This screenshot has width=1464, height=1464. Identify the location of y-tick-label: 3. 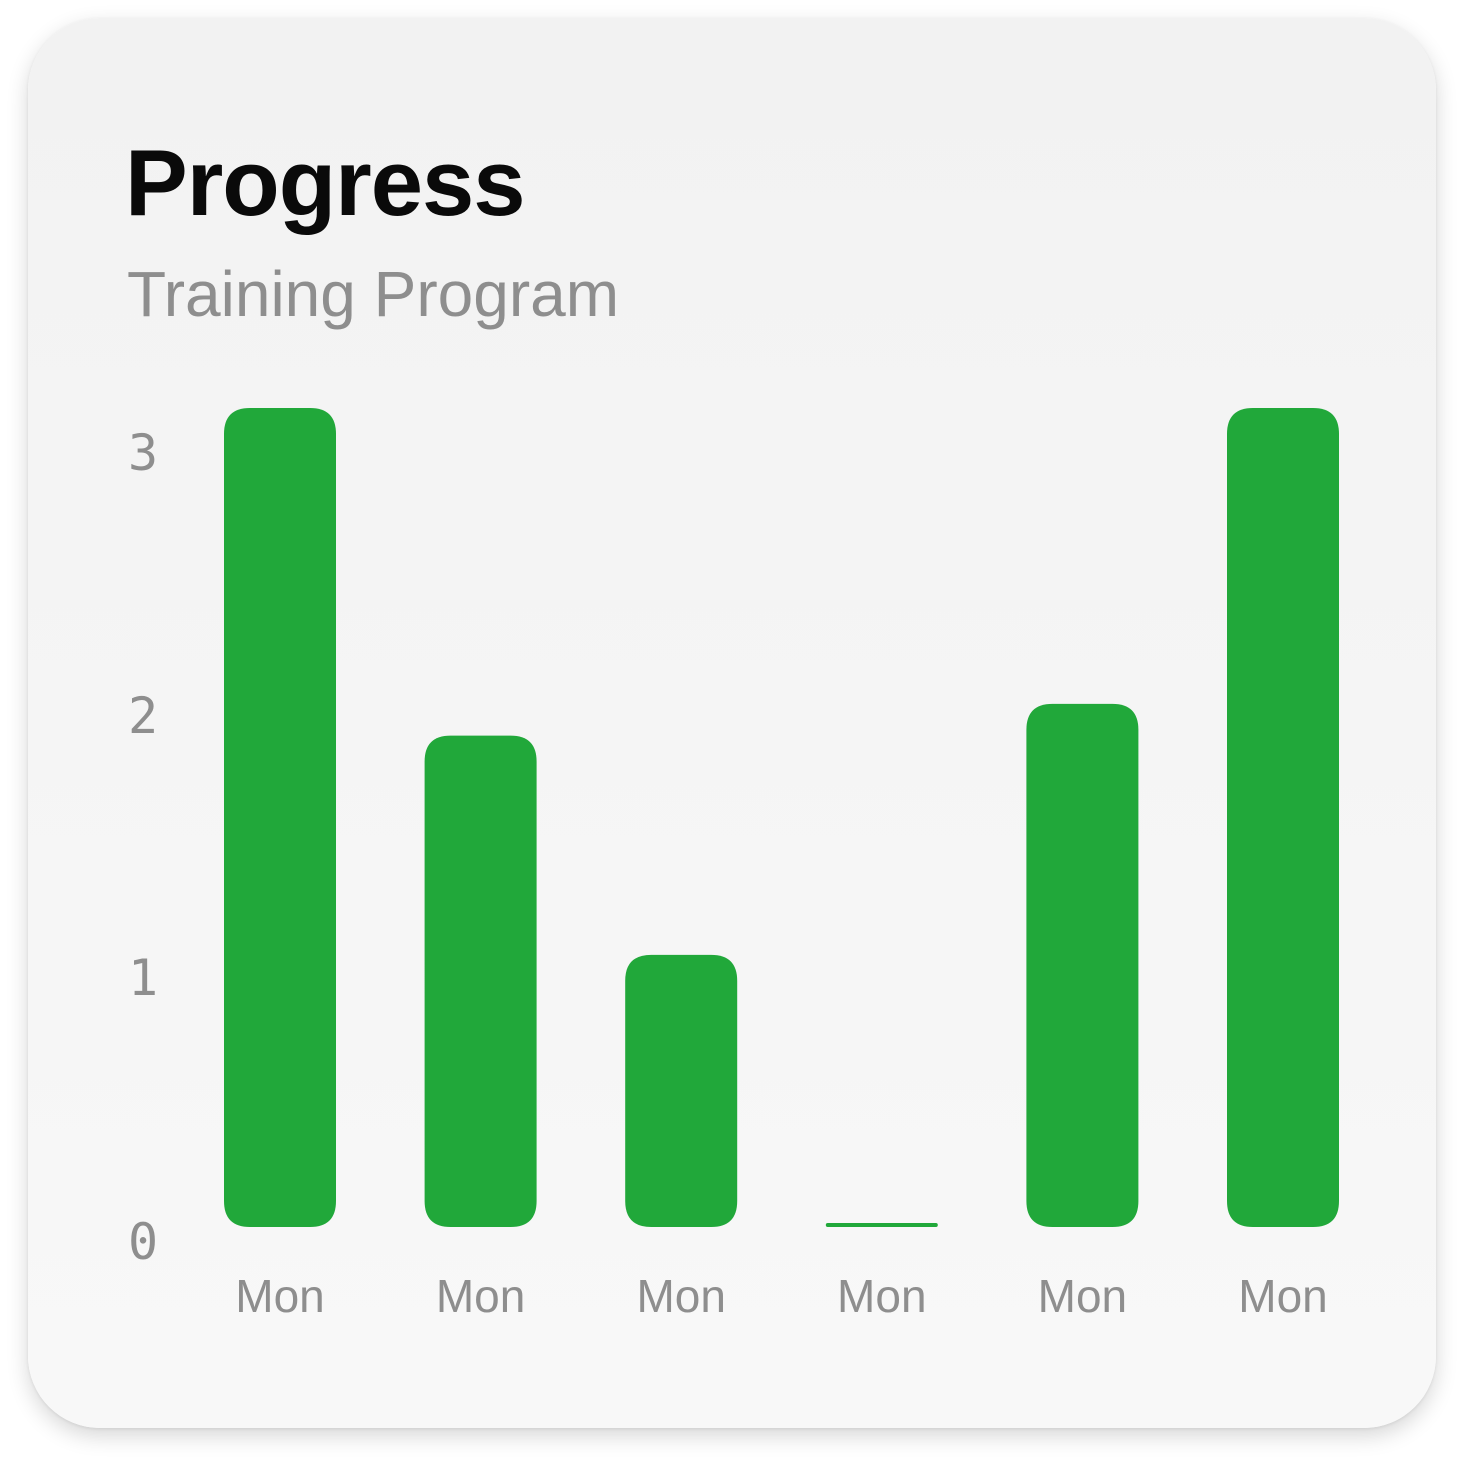
(143, 453).